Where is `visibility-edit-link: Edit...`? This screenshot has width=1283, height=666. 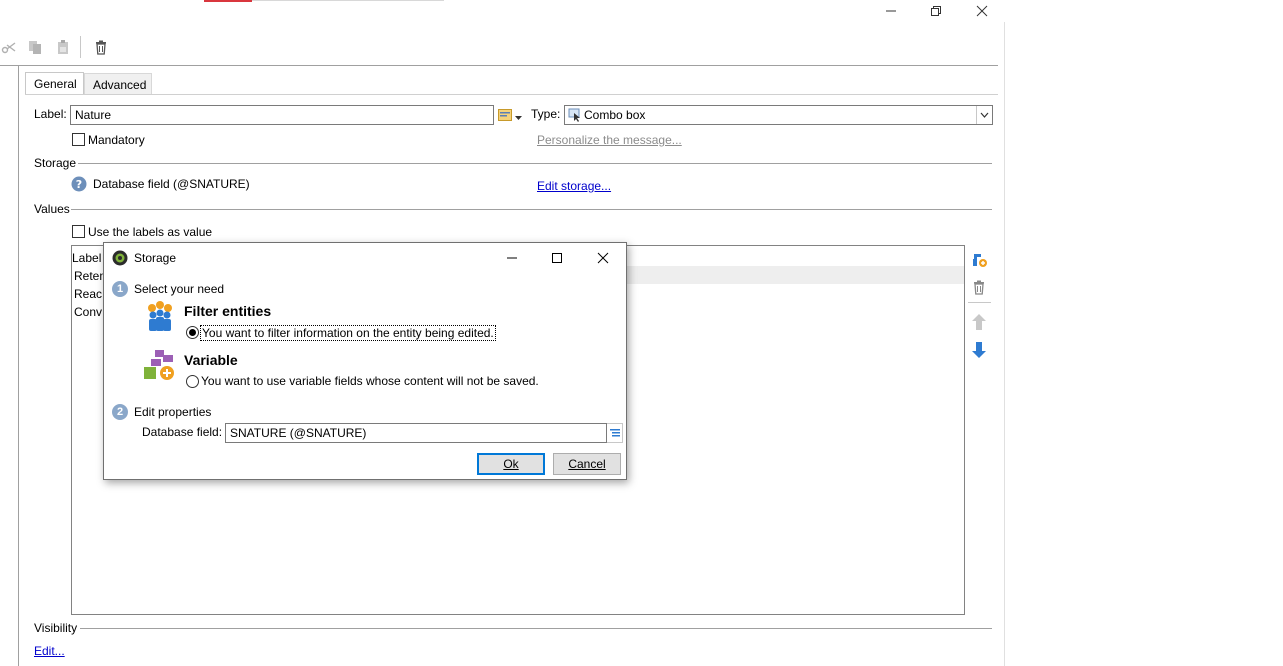
visibility-edit-link: Edit... is located at coordinates (49, 651).